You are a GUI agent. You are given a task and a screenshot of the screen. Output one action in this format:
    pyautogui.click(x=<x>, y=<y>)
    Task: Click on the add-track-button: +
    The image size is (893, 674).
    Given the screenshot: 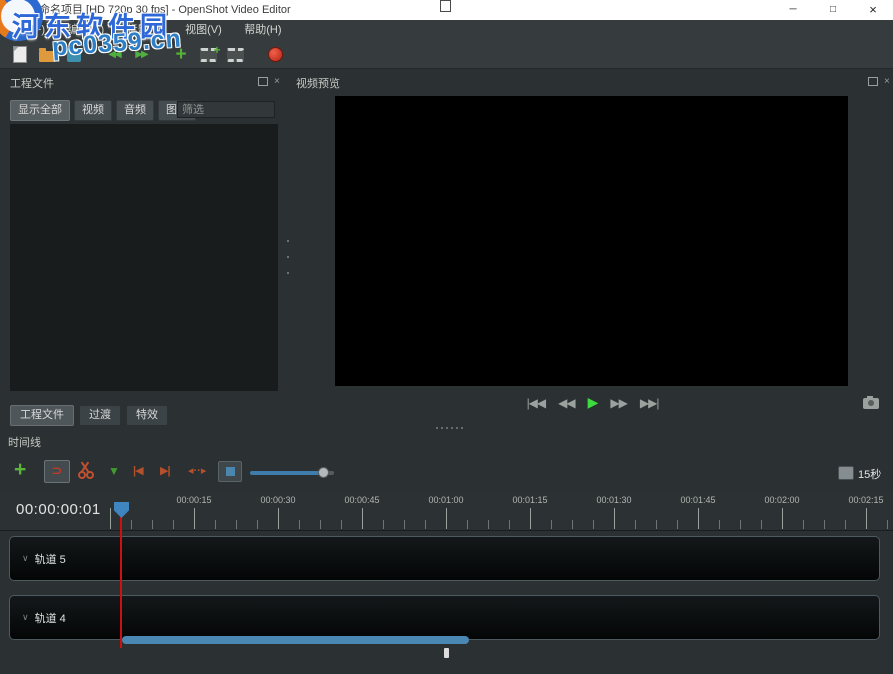 What is the action you would take?
    pyautogui.click(x=20, y=469)
    